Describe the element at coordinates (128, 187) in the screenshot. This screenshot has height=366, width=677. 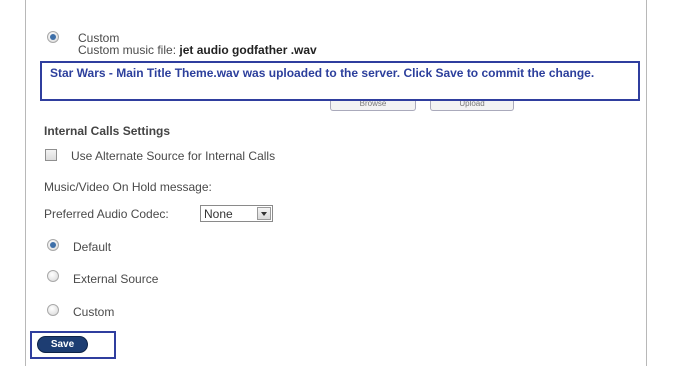
I see `hold-message-label: Music/Video On Hold message:` at that location.